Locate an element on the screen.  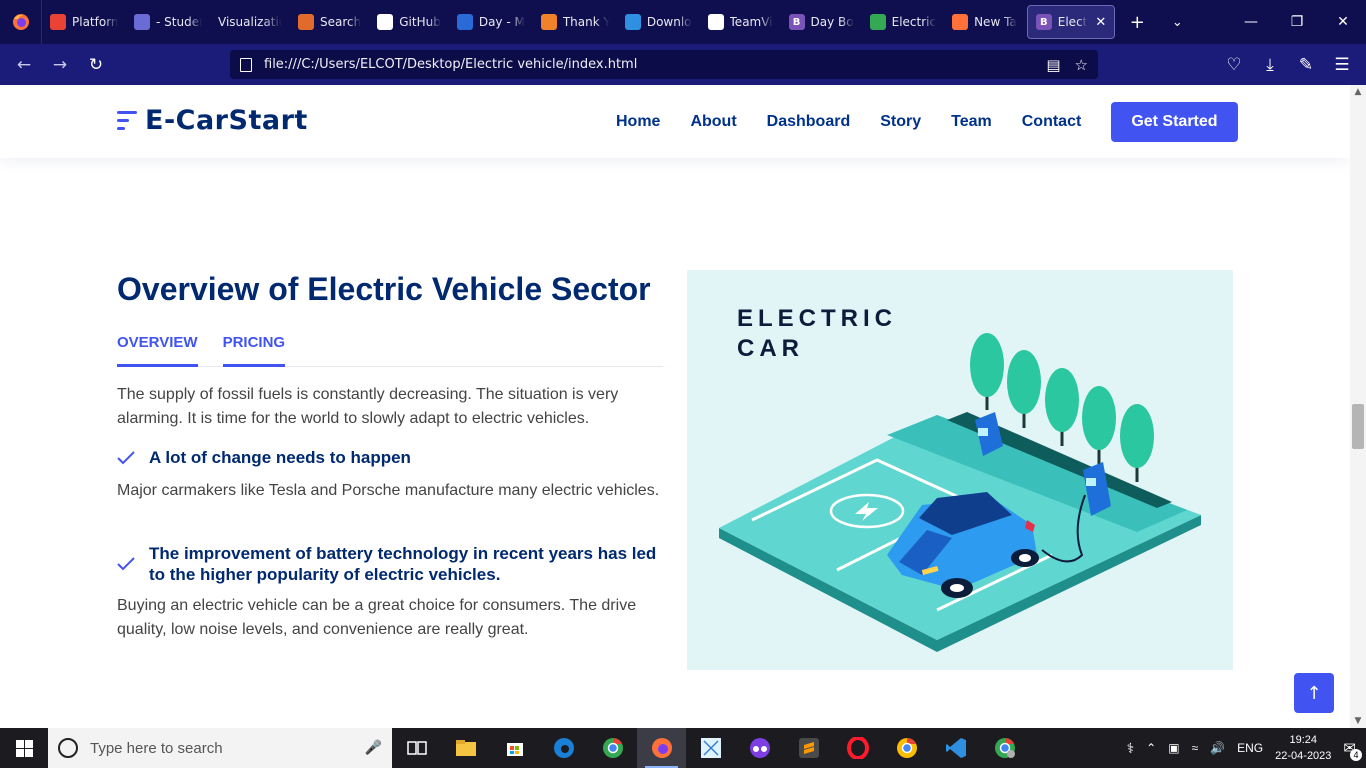
nav-home: Home is located at coordinates (638, 122).